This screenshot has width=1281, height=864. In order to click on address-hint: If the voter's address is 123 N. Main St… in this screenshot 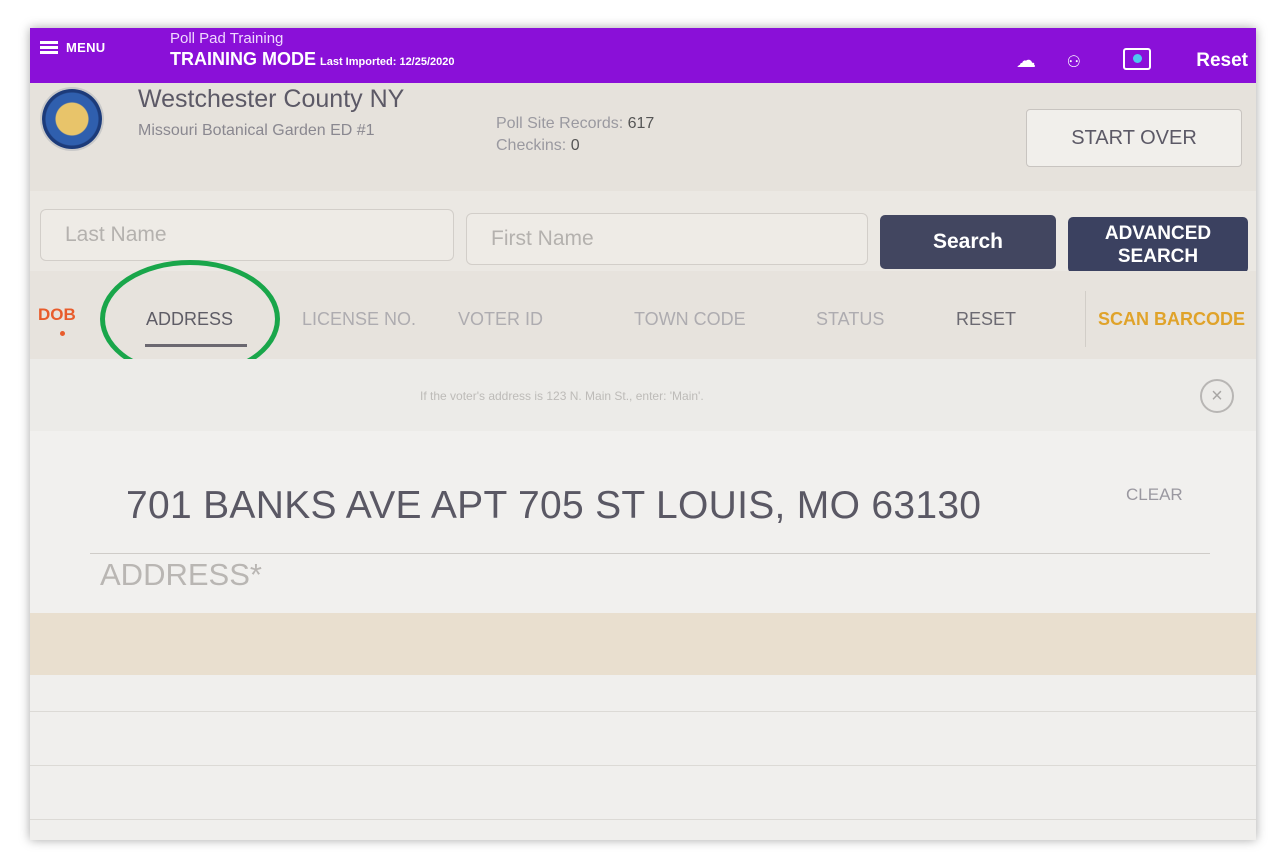, I will do `click(562, 396)`.